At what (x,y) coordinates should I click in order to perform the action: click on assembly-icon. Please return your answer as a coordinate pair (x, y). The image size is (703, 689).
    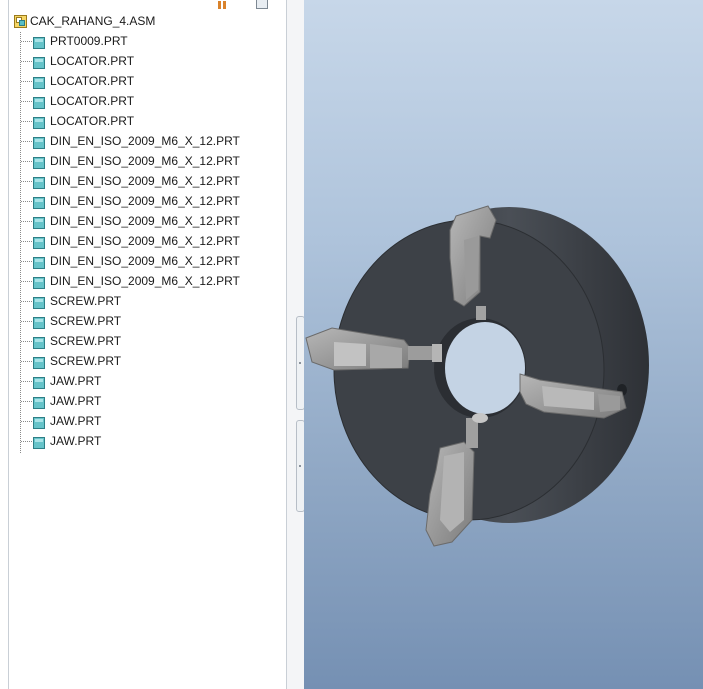
    Looking at the image, I should click on (20, 21).